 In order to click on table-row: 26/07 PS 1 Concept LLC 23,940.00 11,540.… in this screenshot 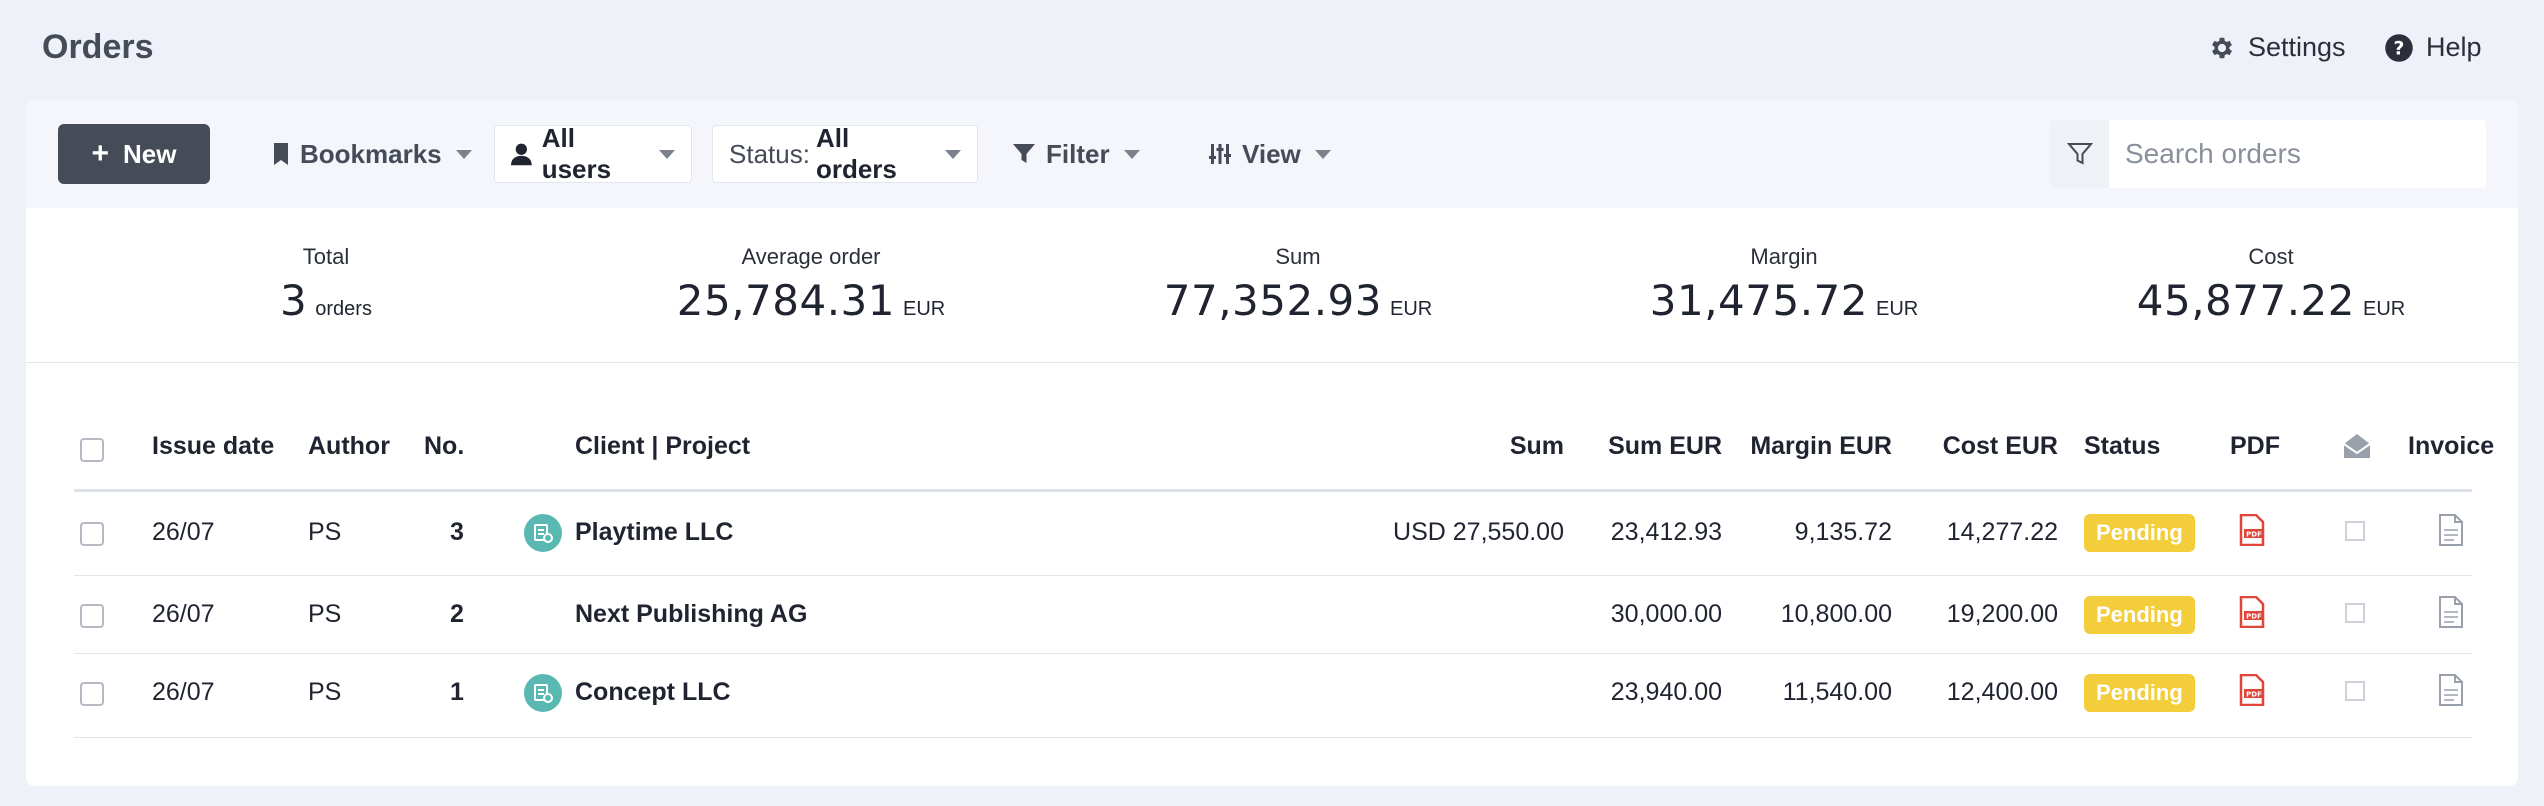, I will do `click(1273, 696)`.